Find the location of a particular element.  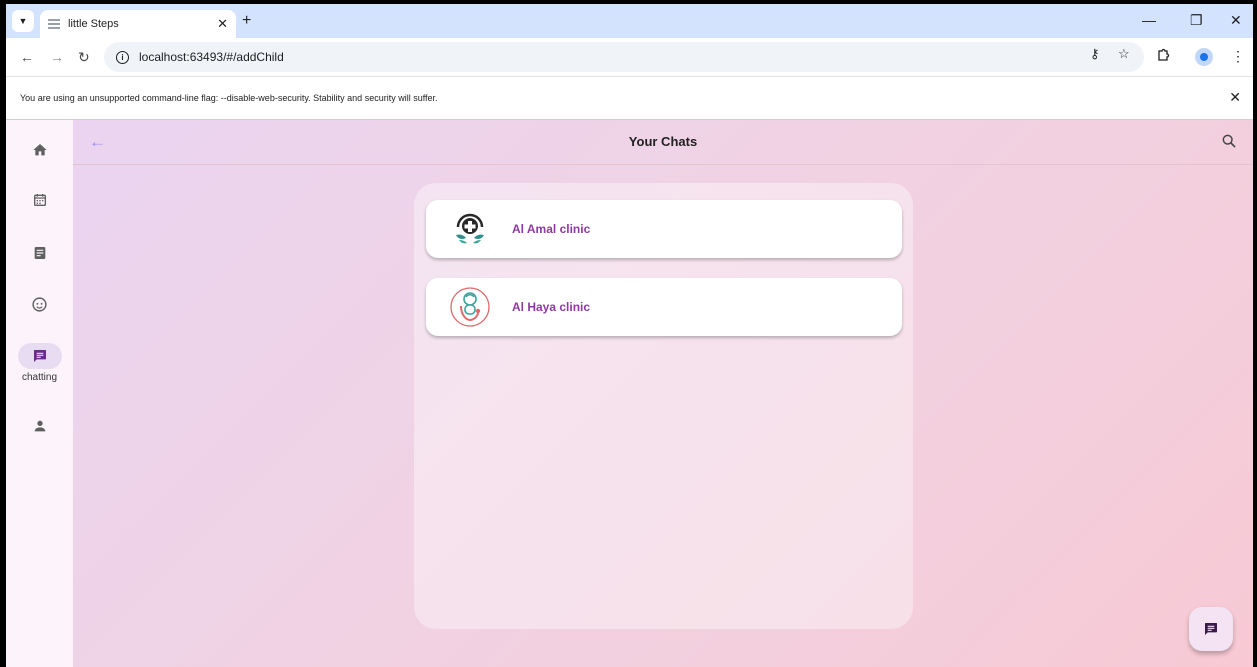

calendar-icon is located at coordinates (40, 200).